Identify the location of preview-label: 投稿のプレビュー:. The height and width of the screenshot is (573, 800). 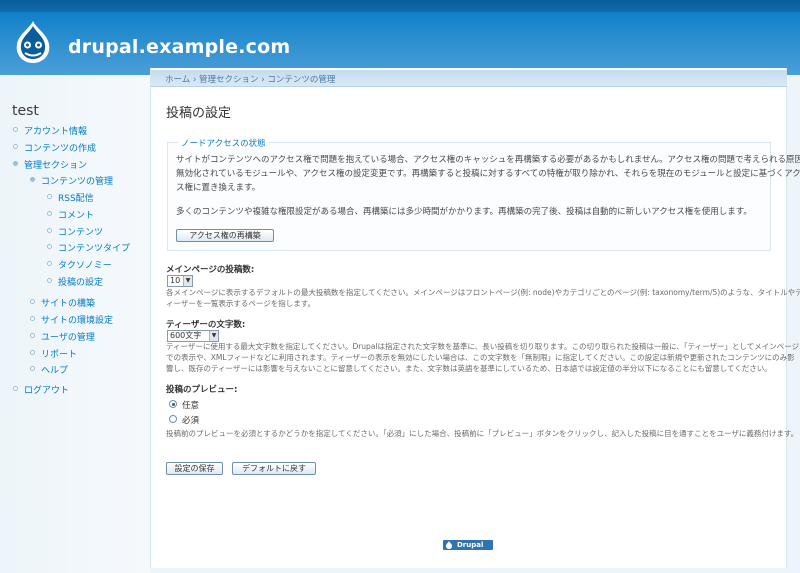
(202, 390).